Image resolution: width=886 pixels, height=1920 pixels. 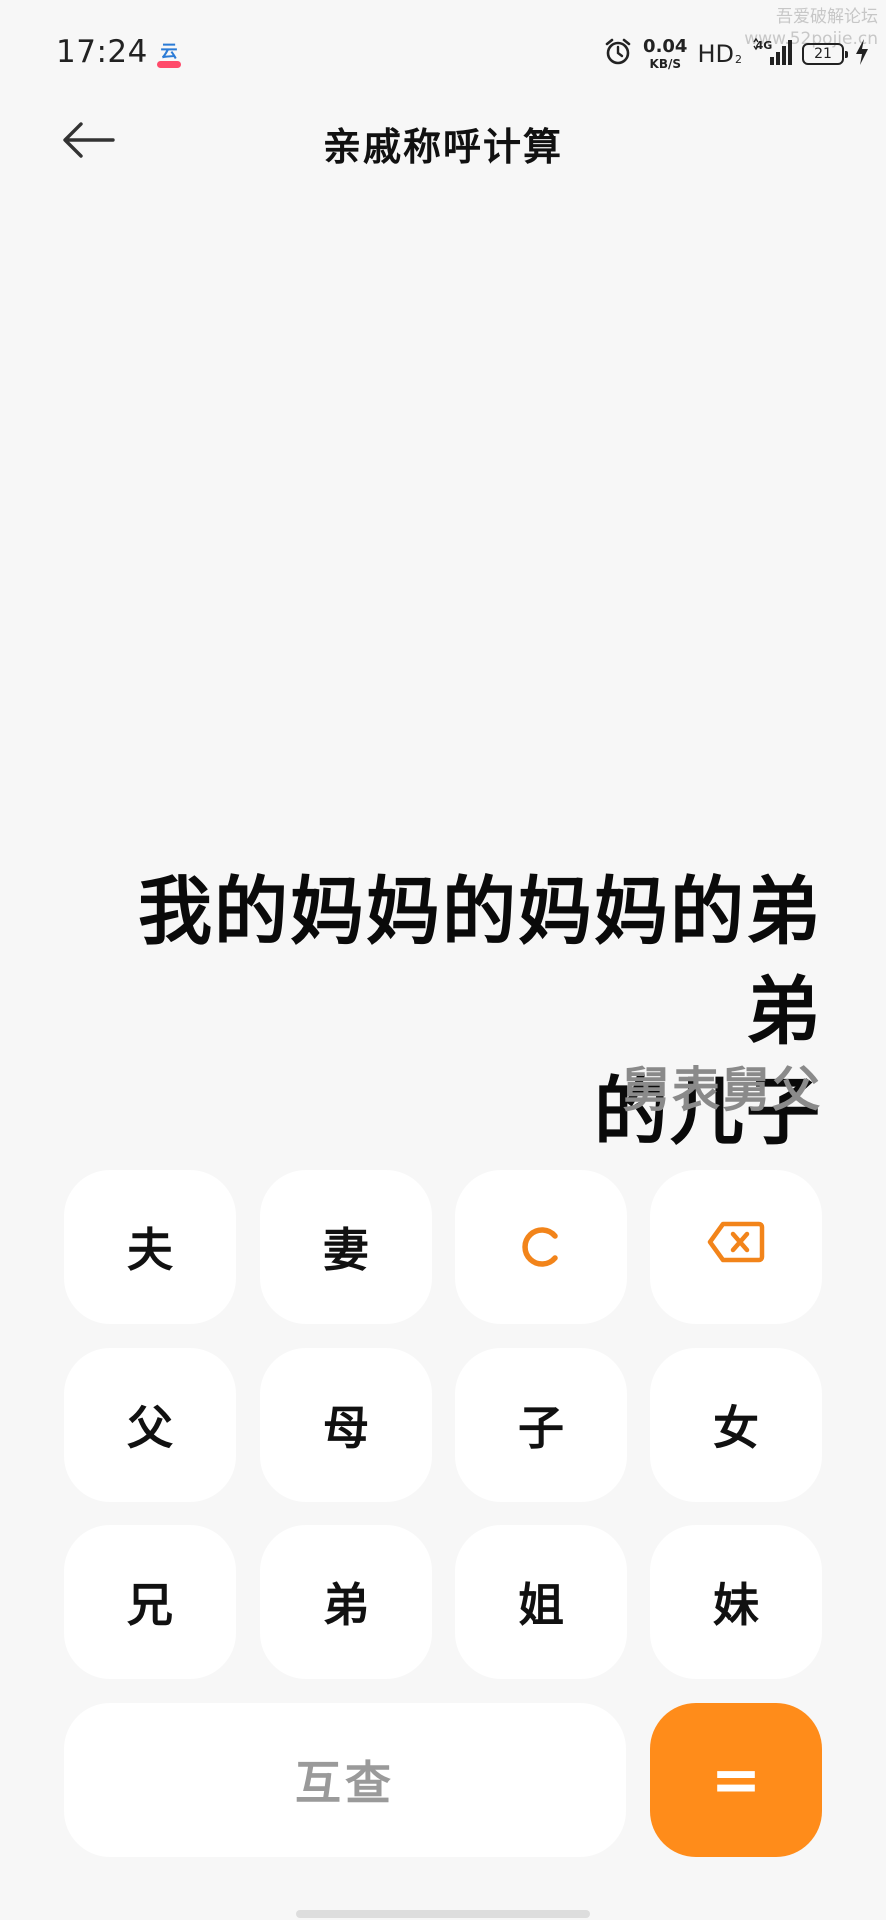 What do you see at coordinates (150, 1602) in the screenshot?
I see `key-elder-brother: 兄` at bounding box center [150, 1602].